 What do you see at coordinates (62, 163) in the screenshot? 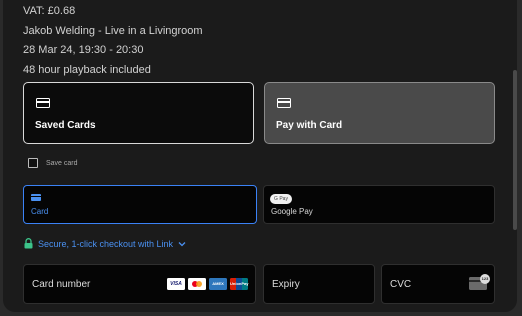
I see `save-card-label: Save card` at bounding box center [62, 163].